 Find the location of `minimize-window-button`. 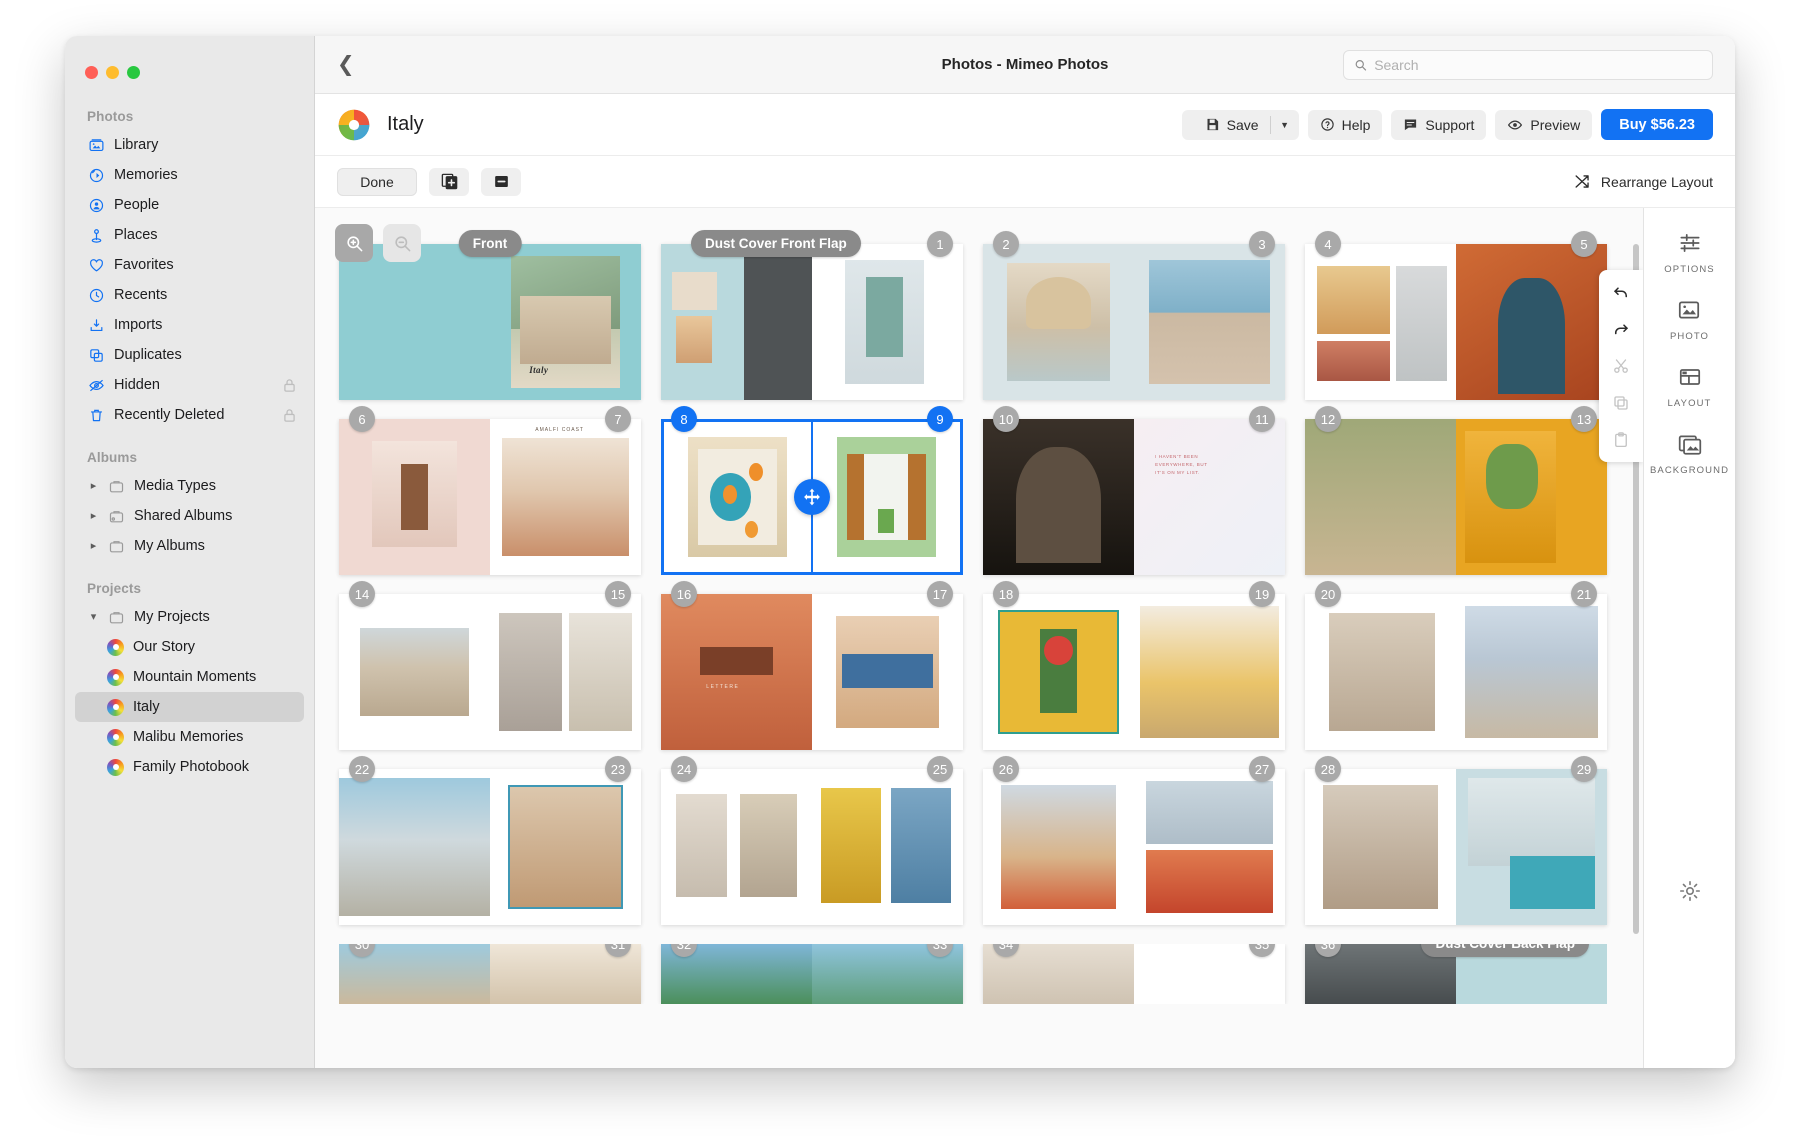

minimize-window-button is located at coordinates (112, 72).